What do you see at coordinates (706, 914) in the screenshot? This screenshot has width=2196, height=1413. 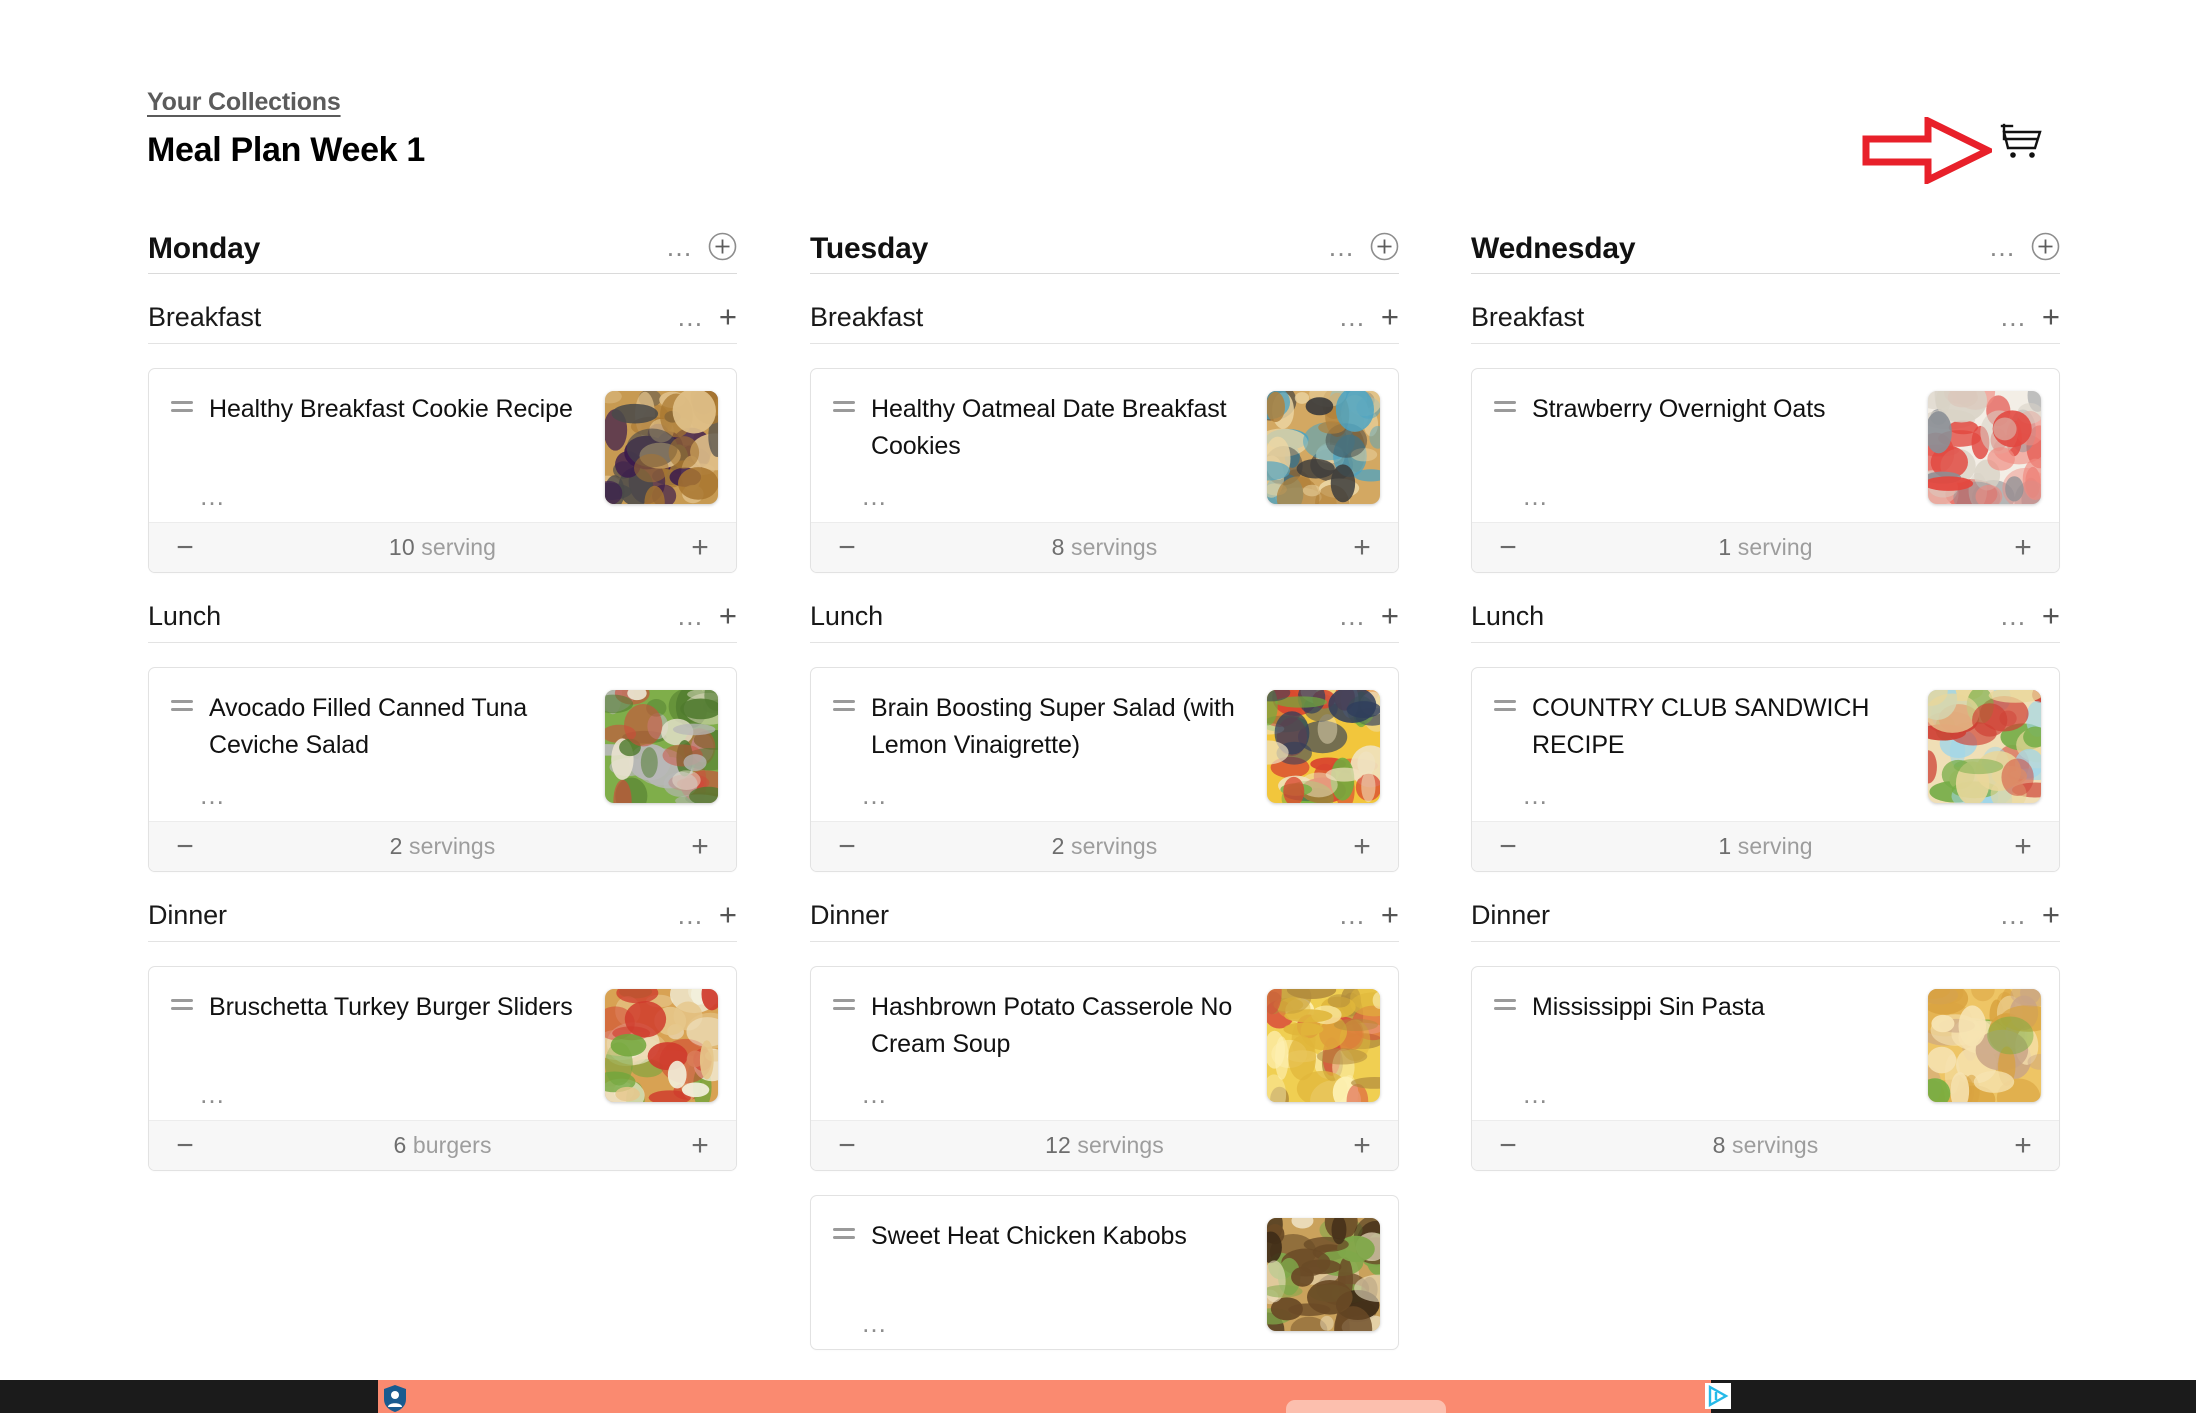 I see `meal-actions: … +` at bounding box center [706, 914].